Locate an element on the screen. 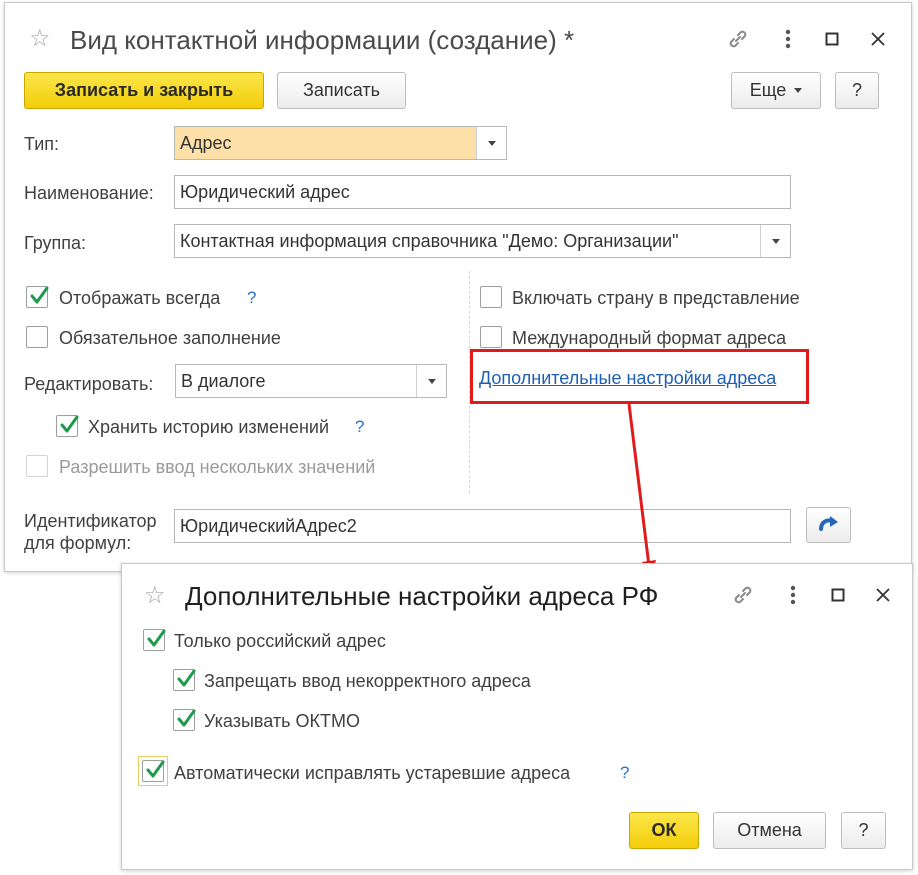  help-button: ? is located at coordinates (857, 90).